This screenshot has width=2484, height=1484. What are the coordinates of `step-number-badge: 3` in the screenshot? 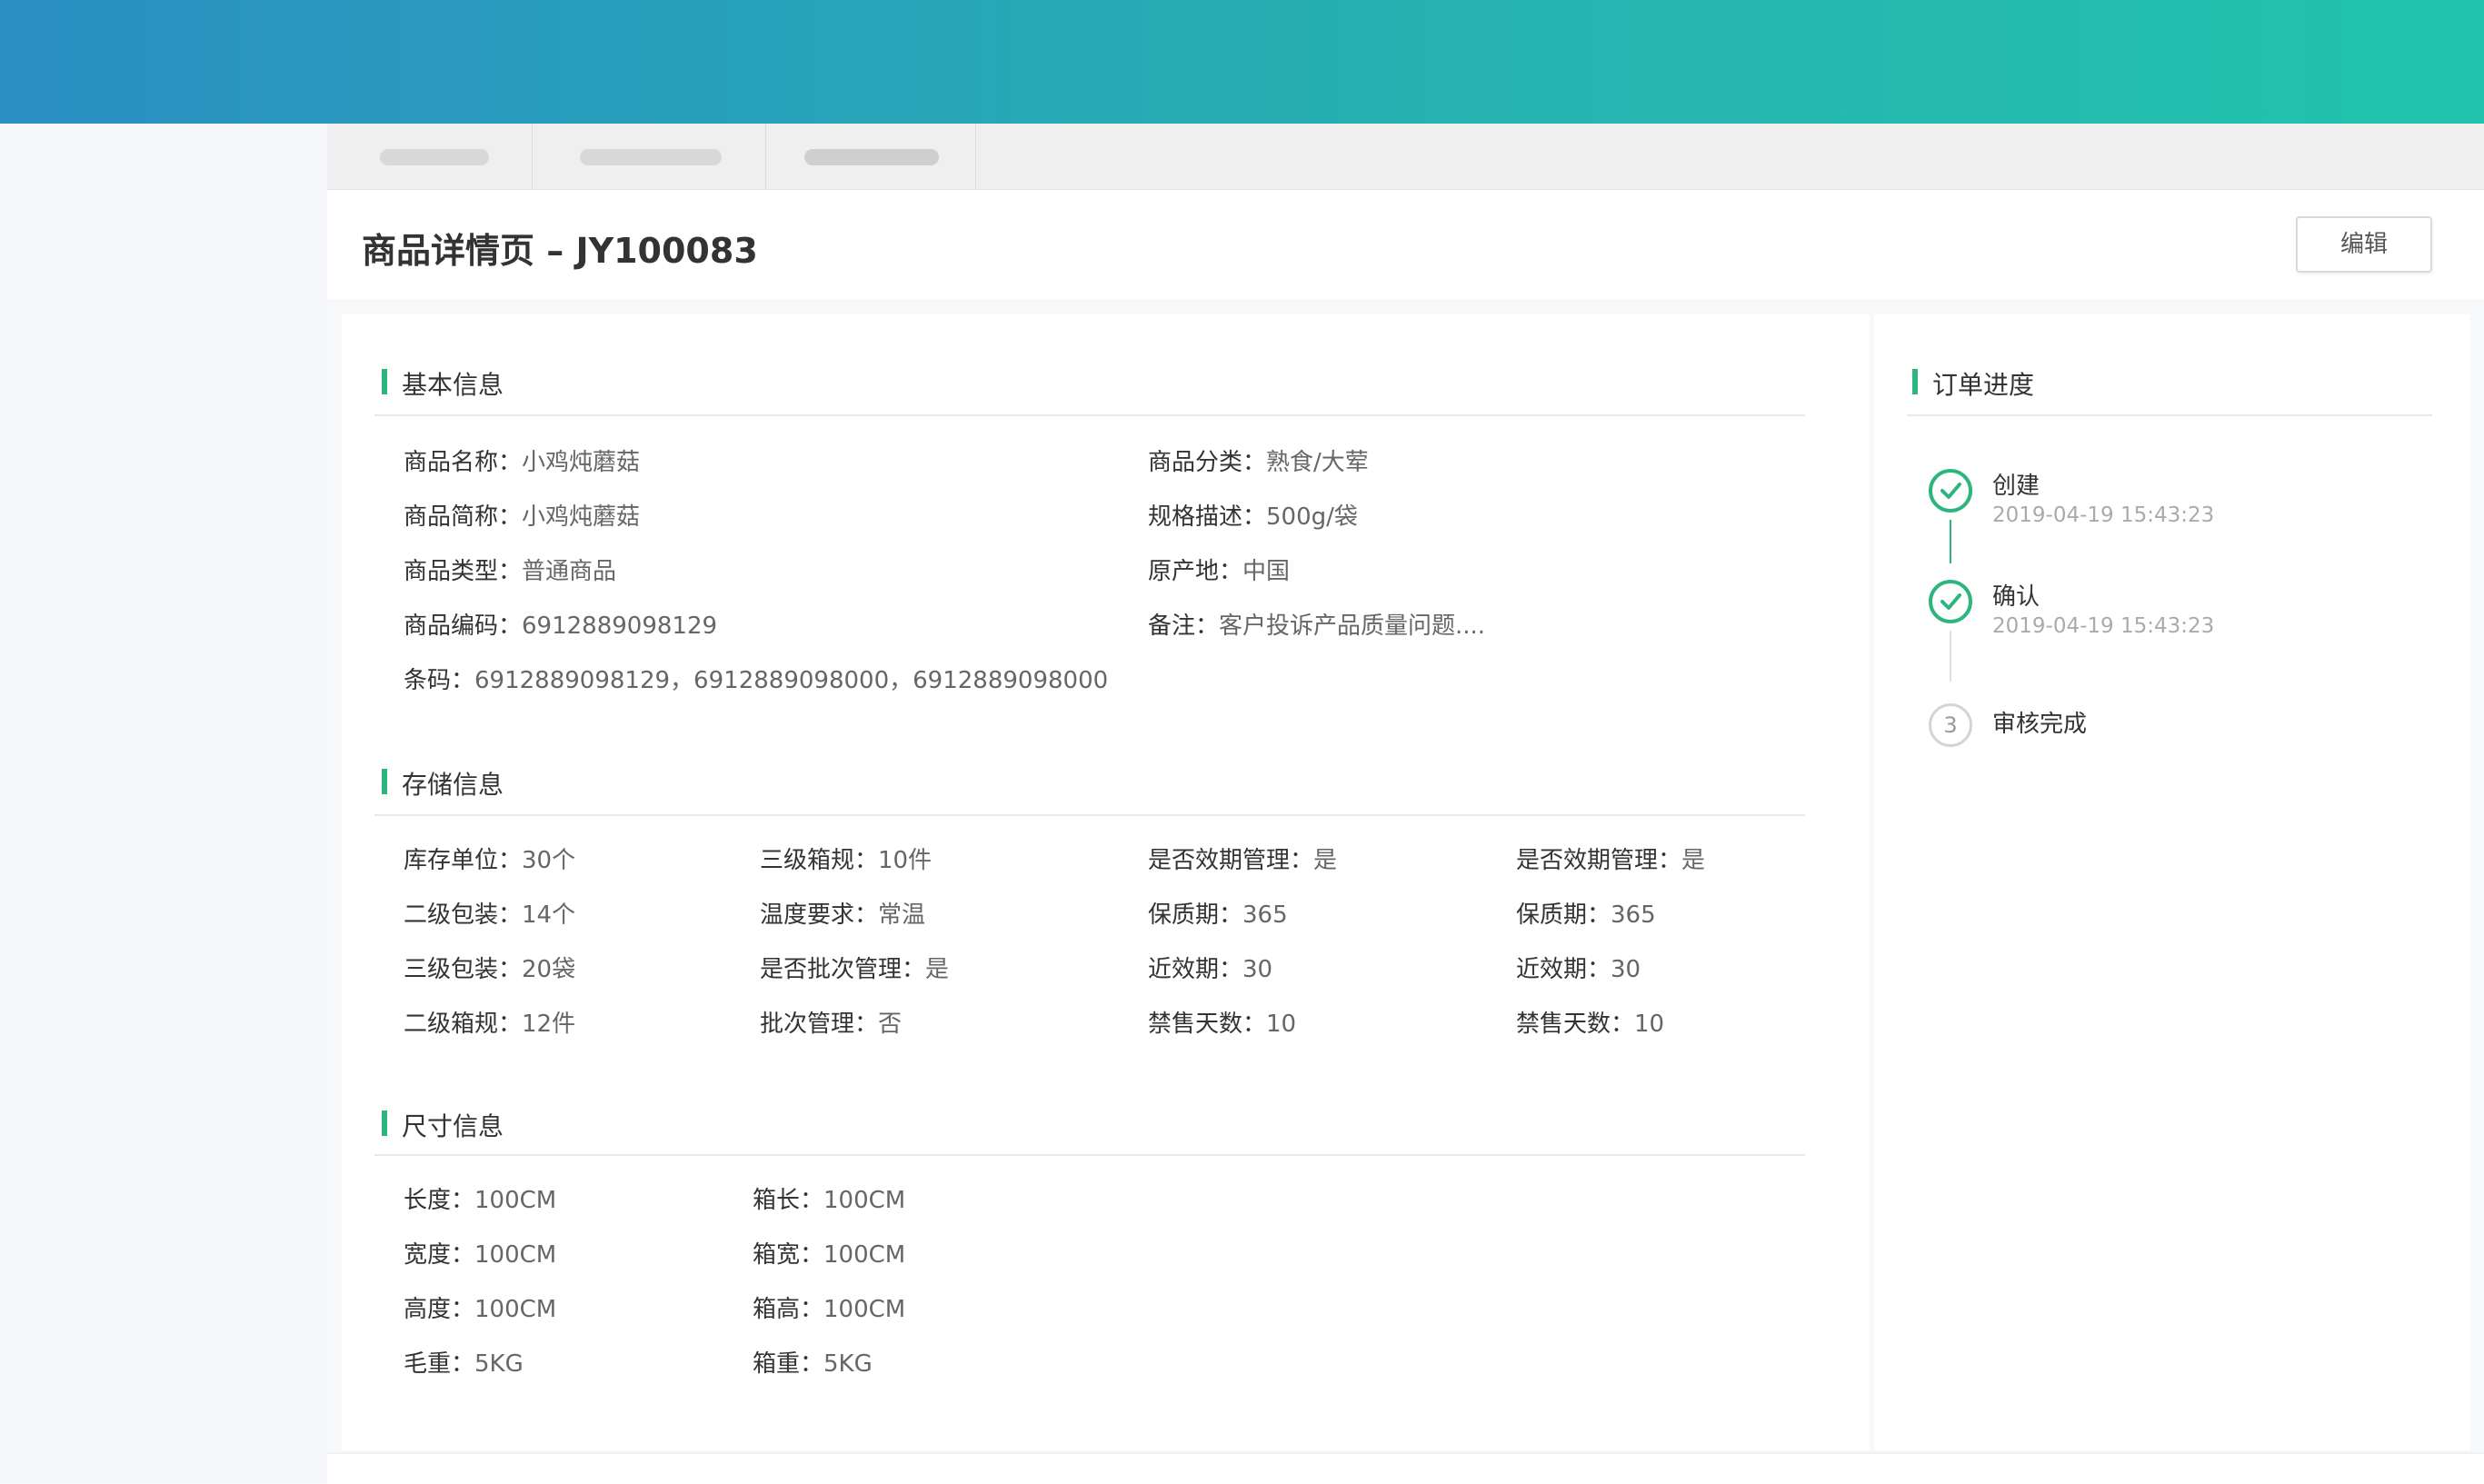 It's located at (1950, 725).